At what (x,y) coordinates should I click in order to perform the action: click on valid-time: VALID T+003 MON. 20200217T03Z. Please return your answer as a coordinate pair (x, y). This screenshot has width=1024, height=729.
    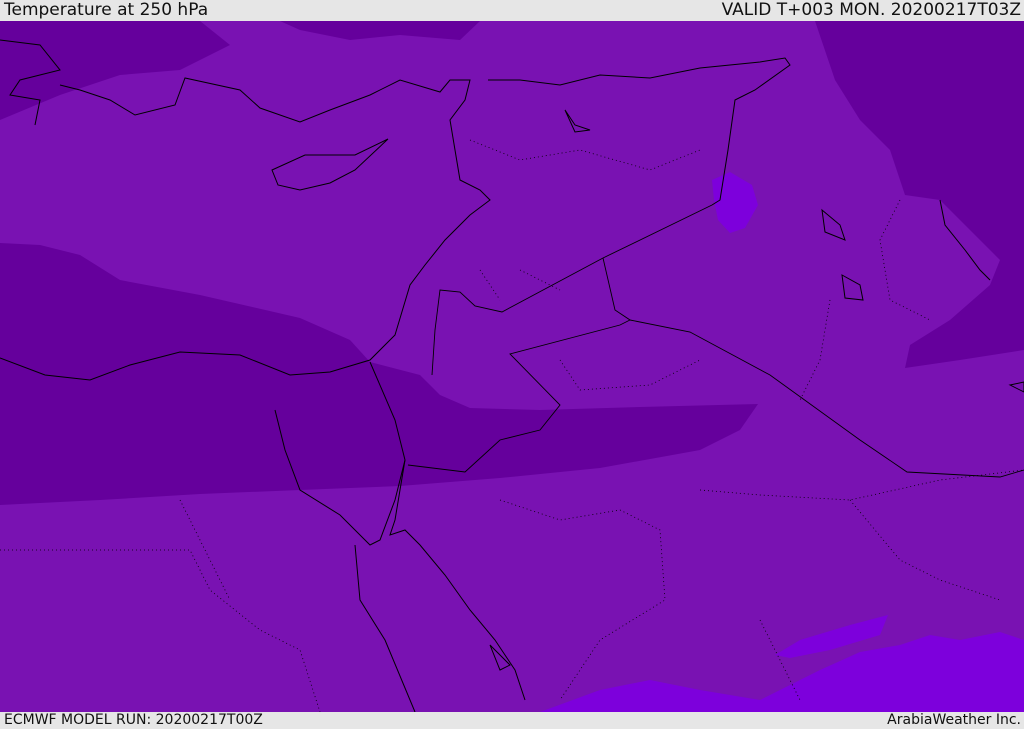
    Looking at the image, I should click on (871, 10).